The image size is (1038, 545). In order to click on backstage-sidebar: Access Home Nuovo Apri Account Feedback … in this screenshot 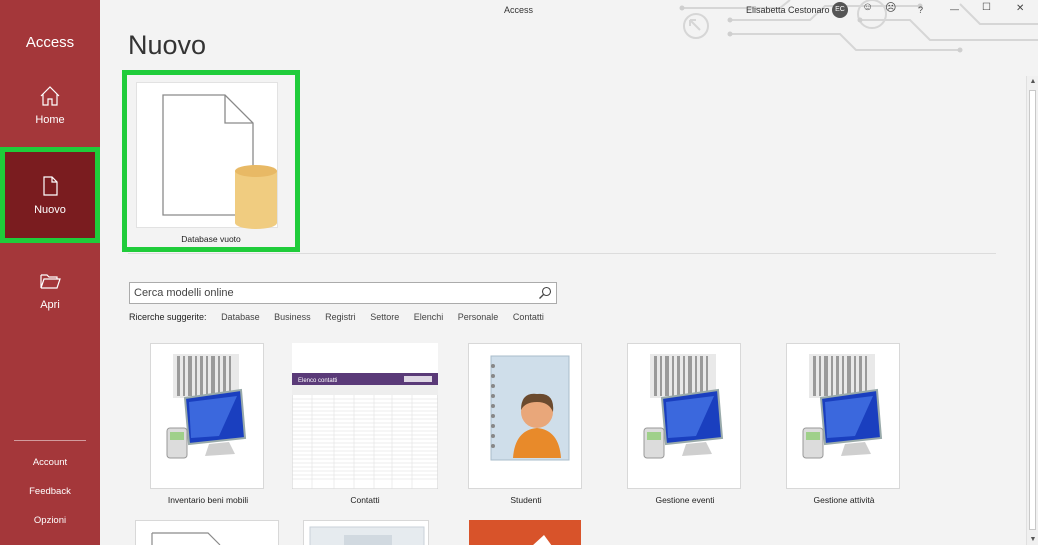, I will do `click(50, 272)`.